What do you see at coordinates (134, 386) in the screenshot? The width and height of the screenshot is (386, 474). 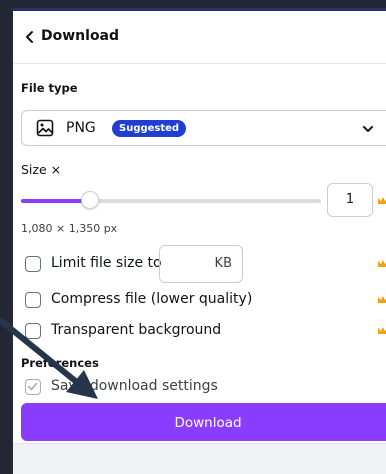 I see `save-settings-label: Save download settings` at bounding box center [134, 386].